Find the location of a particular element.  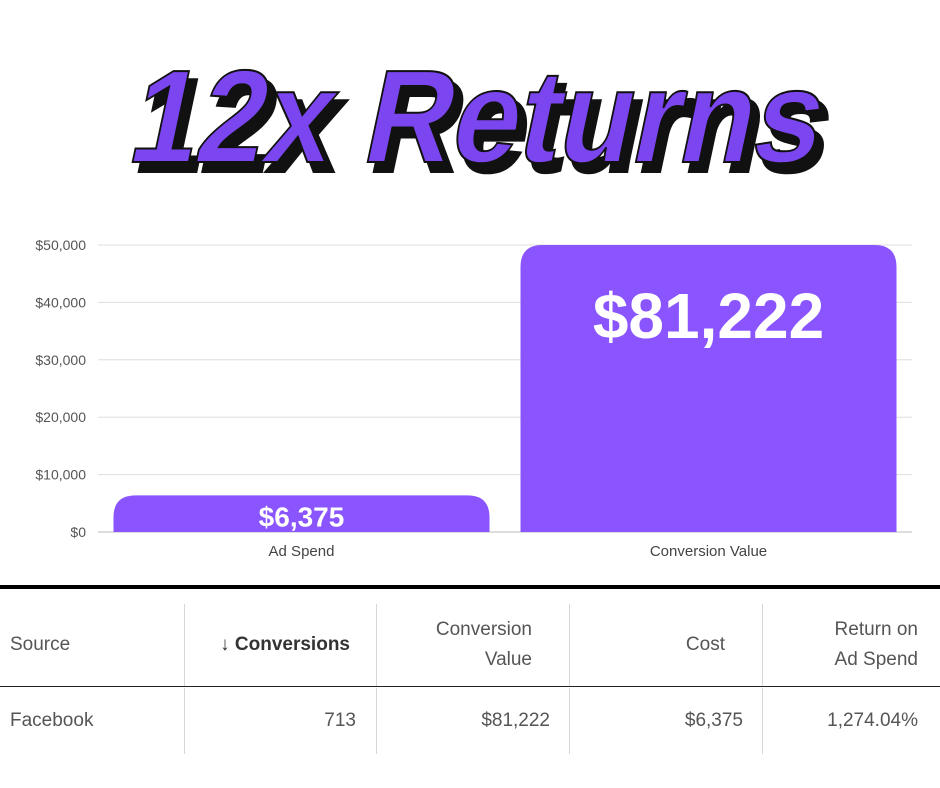

col-header-conversion-value-line2: Value is located at coordinates (508, 659).